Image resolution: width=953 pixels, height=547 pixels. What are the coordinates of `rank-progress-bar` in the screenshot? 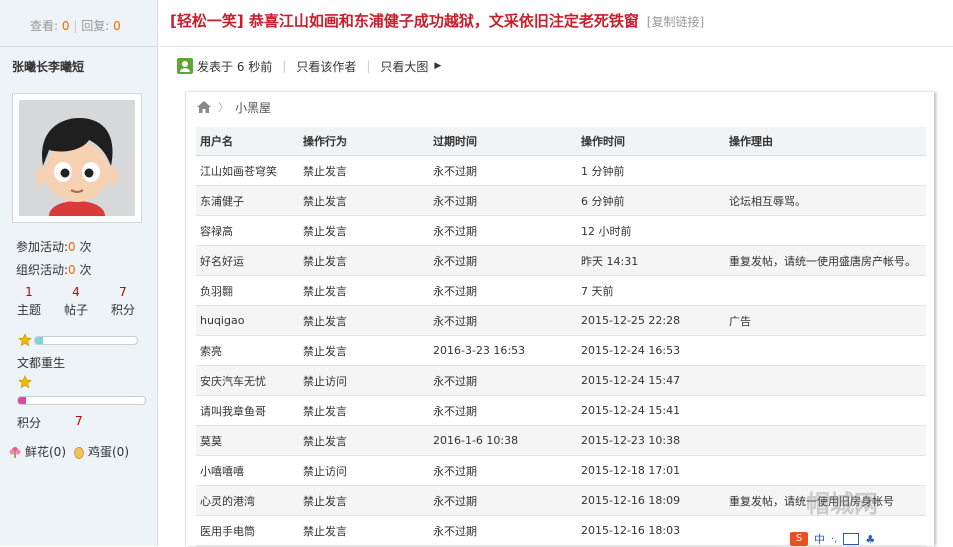 It's located at (81, 400).